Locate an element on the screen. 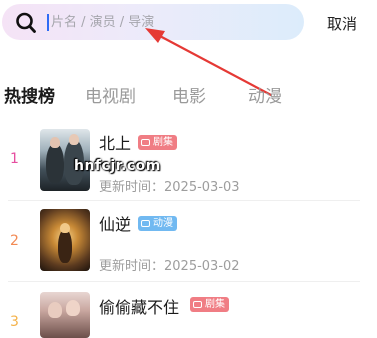 This screenshot has width=377, height=338. search-bar is located at coordinates (153, 22).